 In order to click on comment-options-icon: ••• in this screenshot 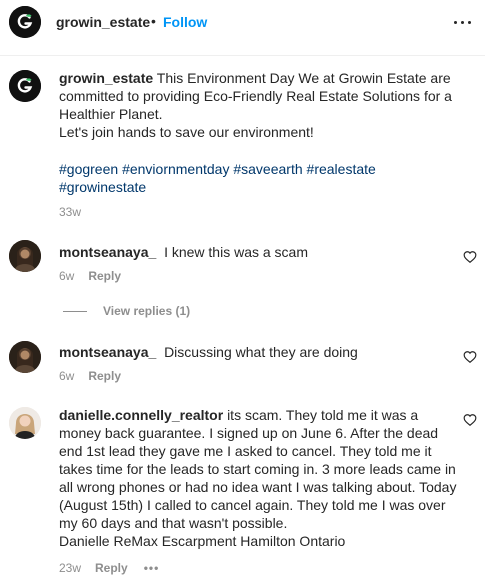, I will do `click(152, 568)`.